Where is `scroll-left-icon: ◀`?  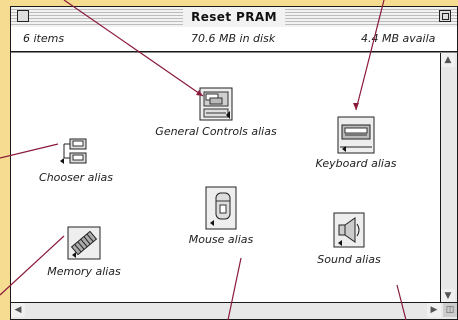
scroll-left-icon: ◀ is located at coordinates (18, 310).